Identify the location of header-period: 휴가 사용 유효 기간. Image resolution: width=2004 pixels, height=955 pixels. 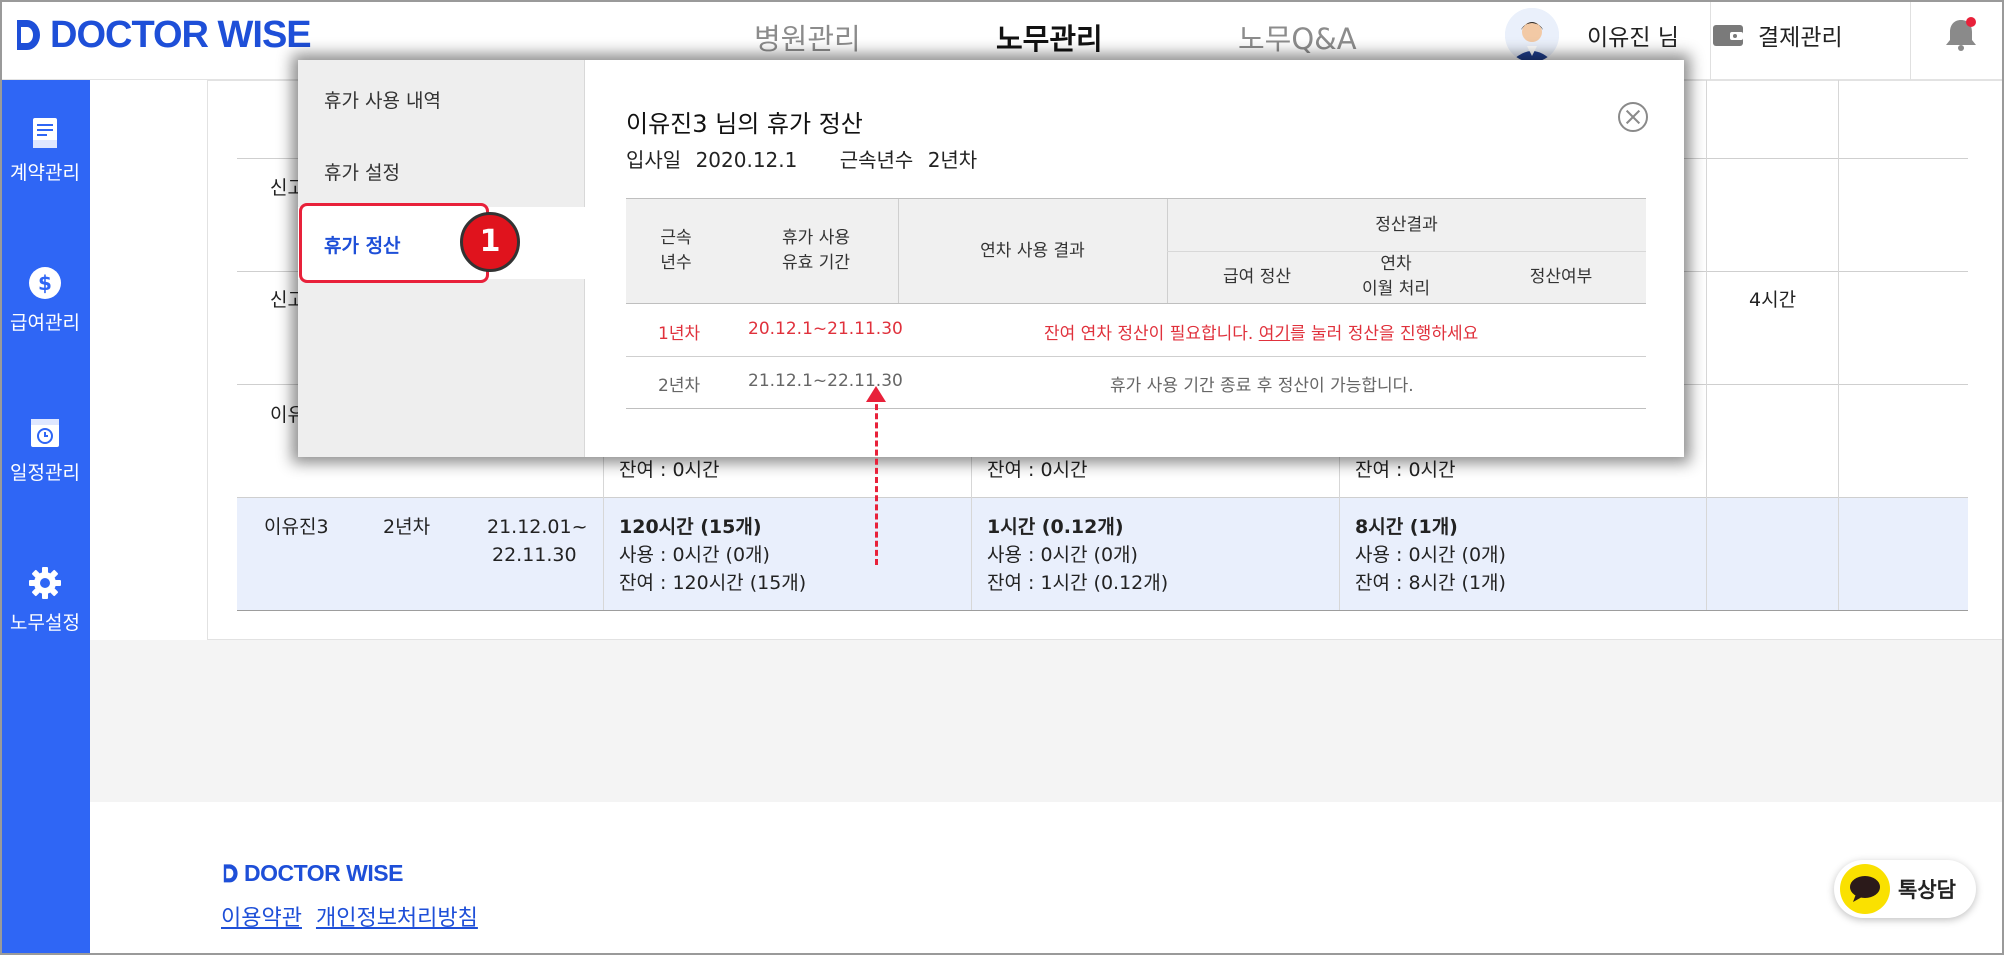
(816, 251).